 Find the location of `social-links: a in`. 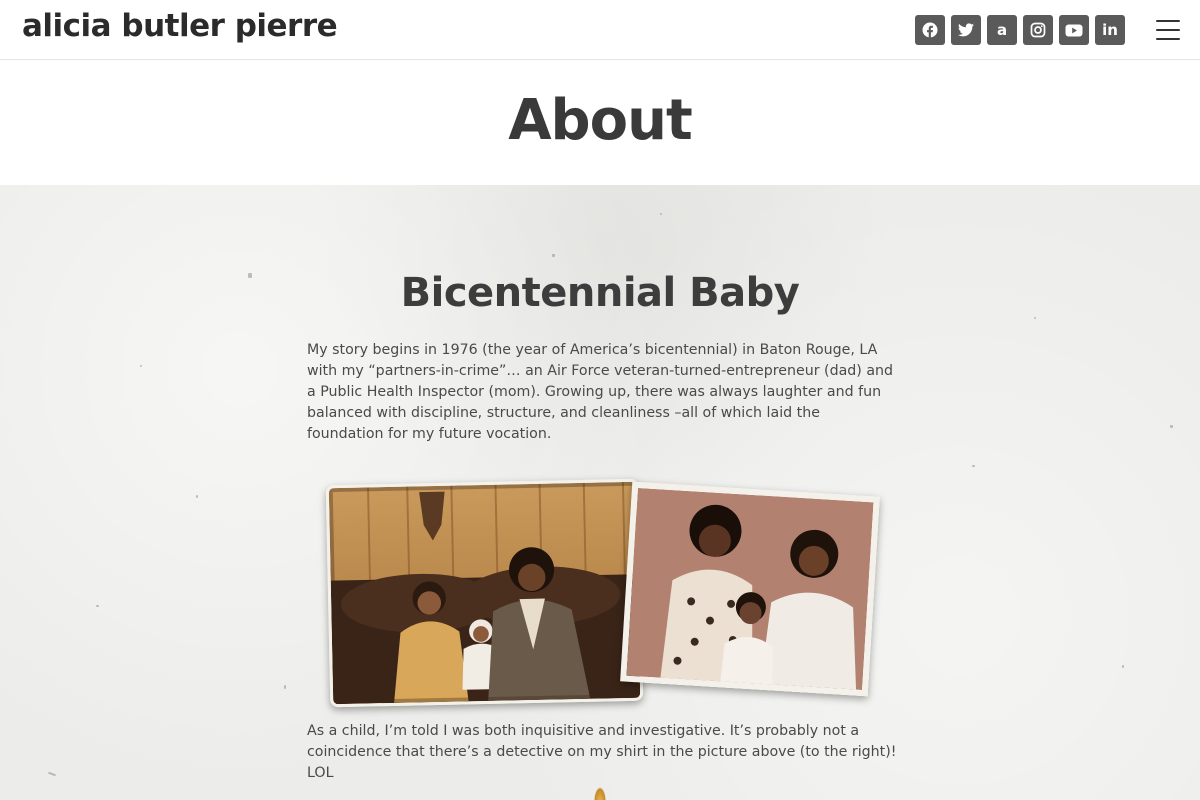

social-links: a in is located at coordinates (1020, 30).